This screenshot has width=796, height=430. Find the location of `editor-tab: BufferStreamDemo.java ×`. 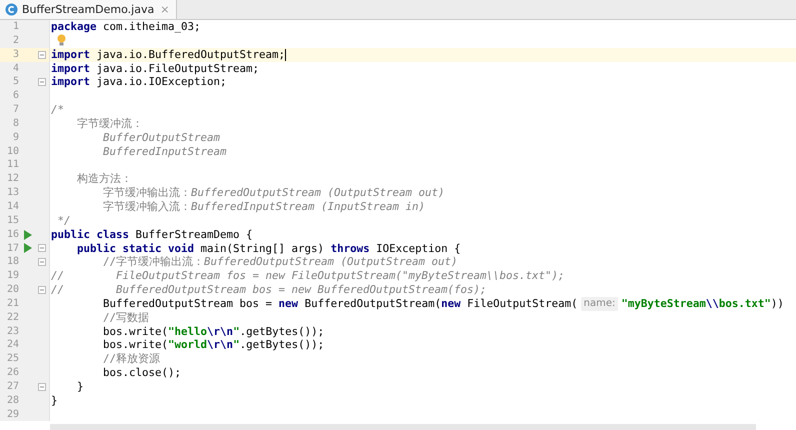

editor-tab: BufferStreamDemo.java × is located at coordinates (89, 9).